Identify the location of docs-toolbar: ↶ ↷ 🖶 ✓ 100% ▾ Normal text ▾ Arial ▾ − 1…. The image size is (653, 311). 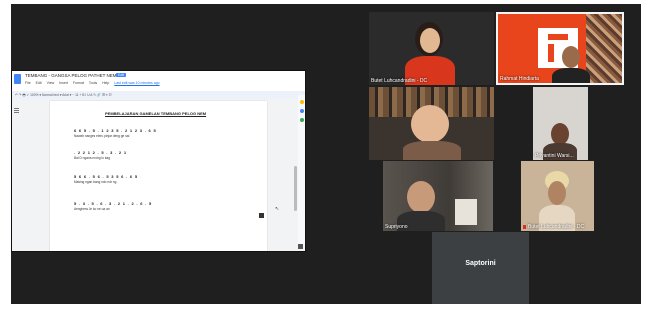
(158, 95).